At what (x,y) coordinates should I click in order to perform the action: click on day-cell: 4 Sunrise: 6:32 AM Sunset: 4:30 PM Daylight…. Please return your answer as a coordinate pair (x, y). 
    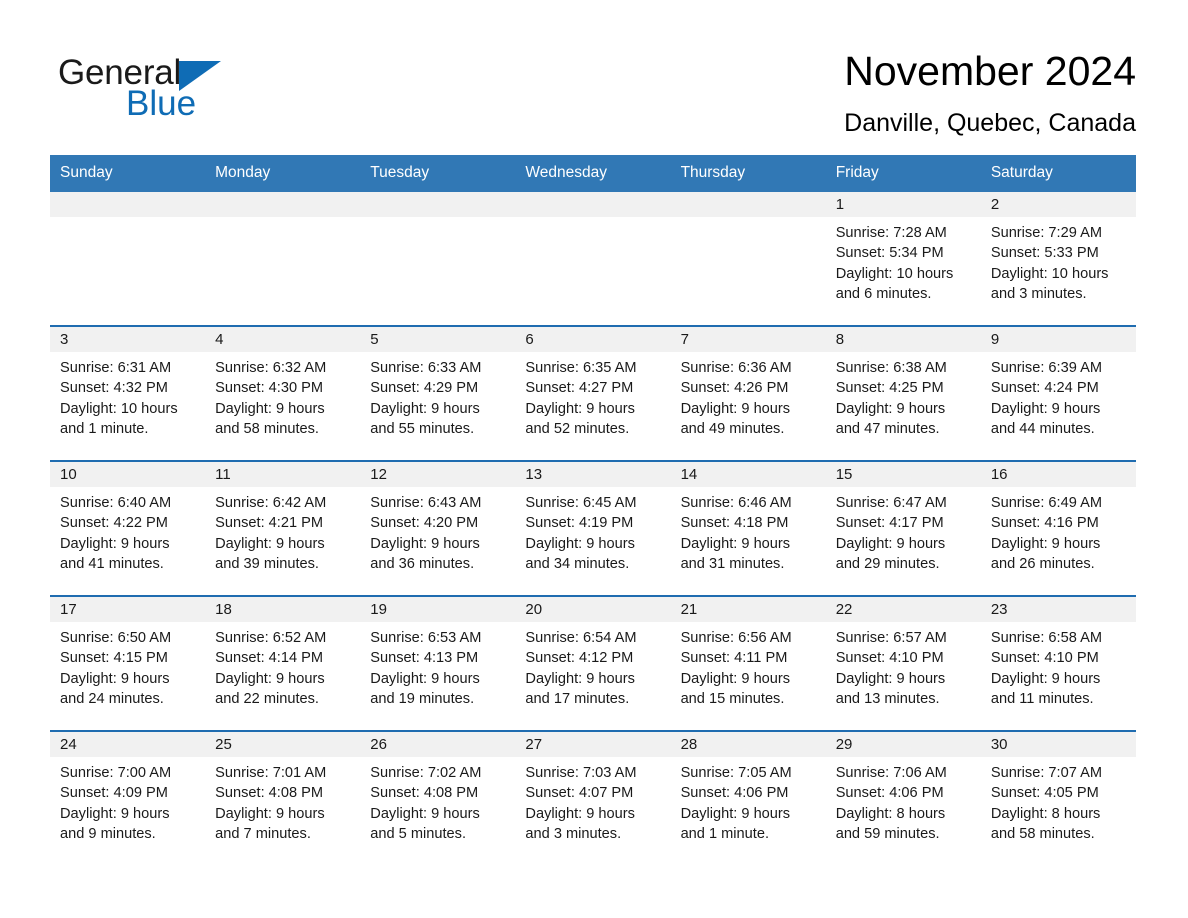
    Looking at the image, I should click on (283, 393).